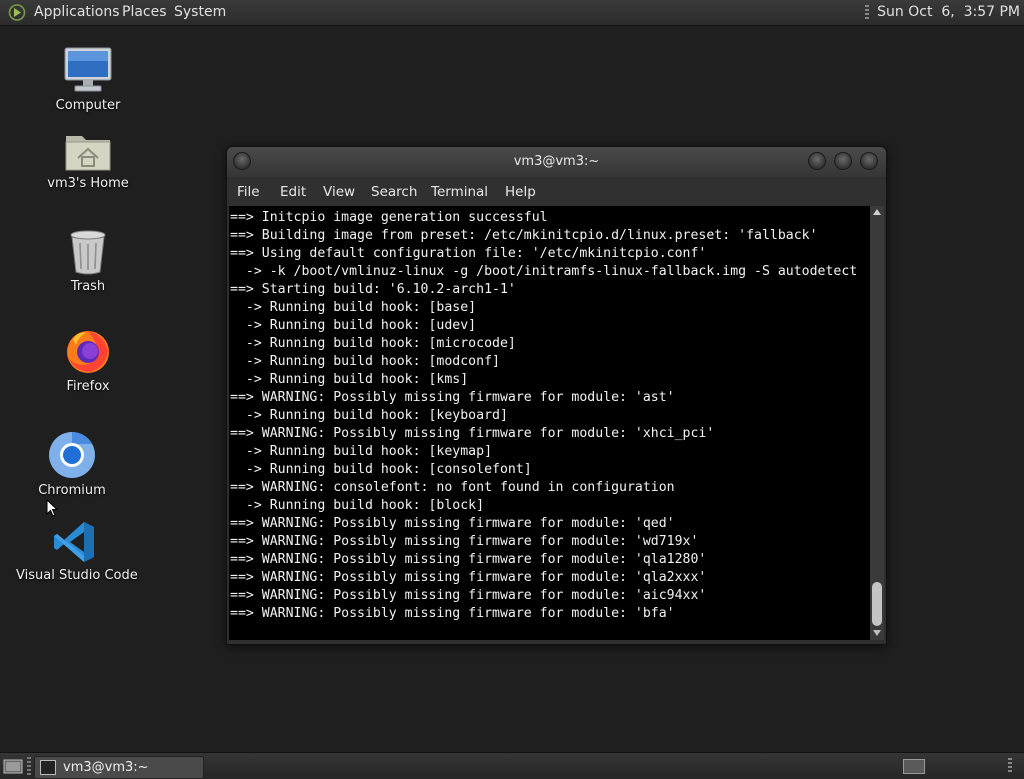 The height and width of the screenshot is (779, 1024). I want to click on terminal-line: -> Running build hook: [base], so click(361, 307).